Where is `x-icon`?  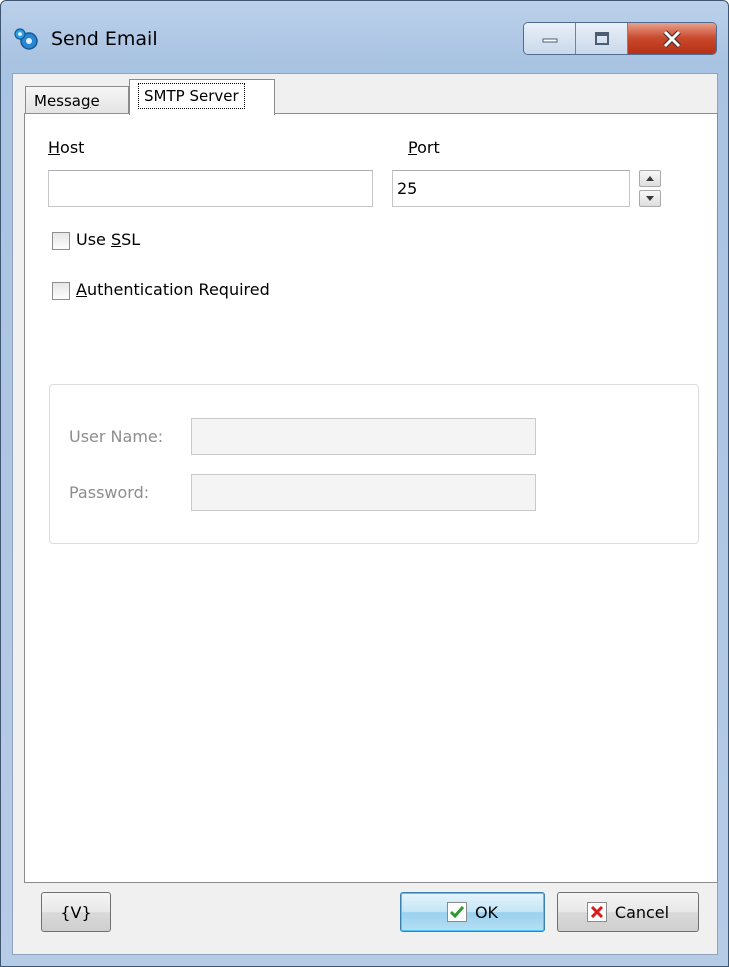 x-icon is located at coordinates (596, 912).